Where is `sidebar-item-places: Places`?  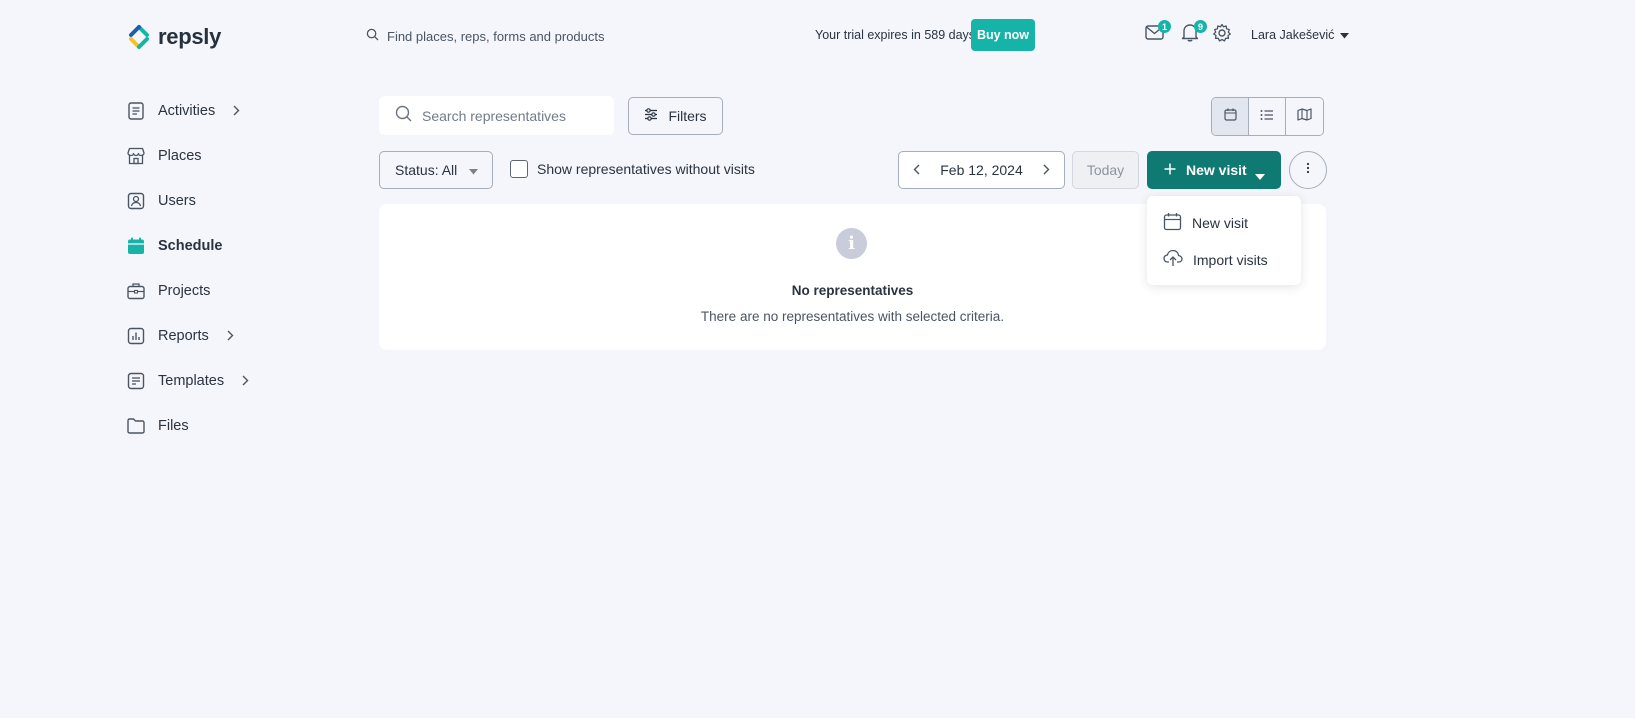
sidebar-item-places: Places is located at coordinates (226, 155).